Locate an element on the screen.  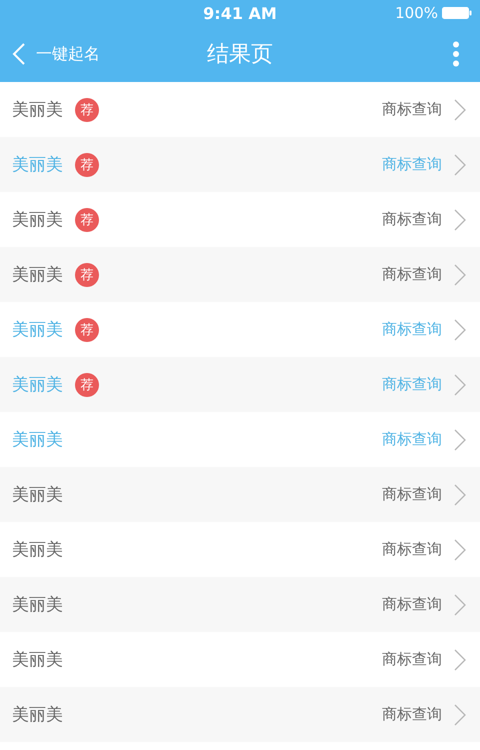
battery-percent: 100% is located at coordinates (416, 13).